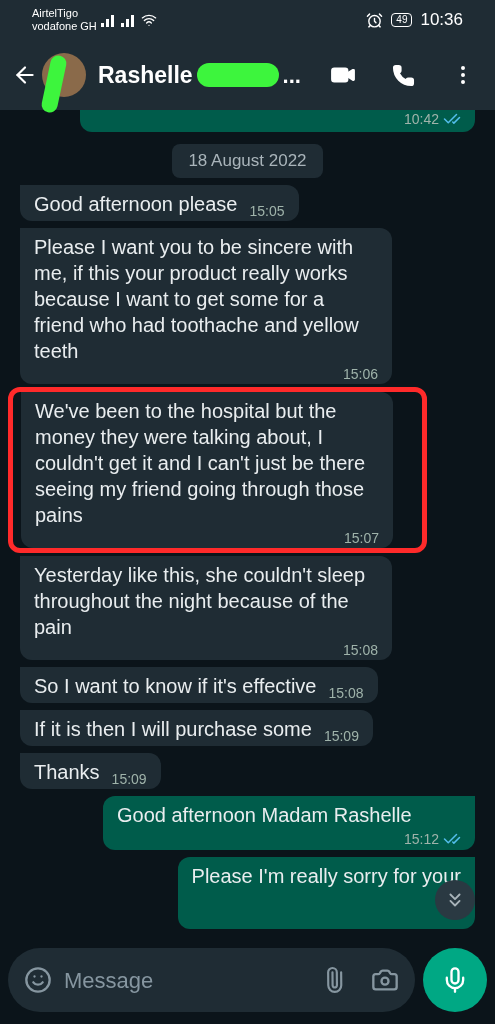 The height and width of the screenshot is (1024, 495). What do you see at coordinates (360, 373) in the screenshot?
I see `message-time: 15:06` at bounding box center [360, 373].